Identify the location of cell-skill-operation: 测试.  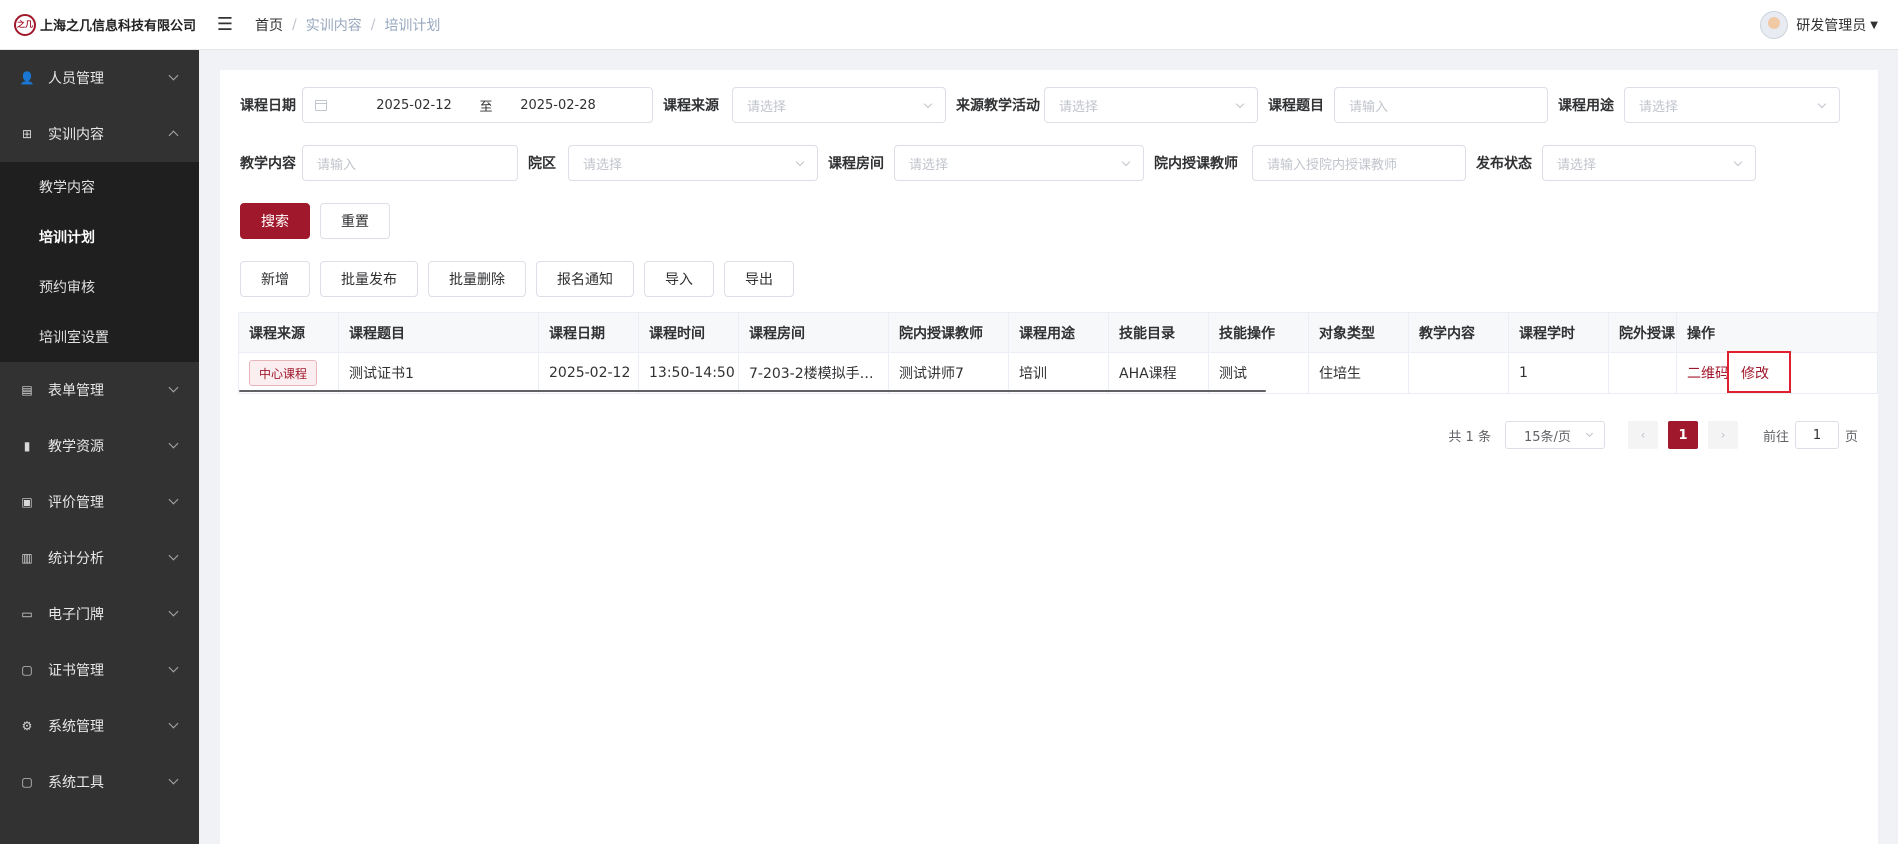
(1259, 373).